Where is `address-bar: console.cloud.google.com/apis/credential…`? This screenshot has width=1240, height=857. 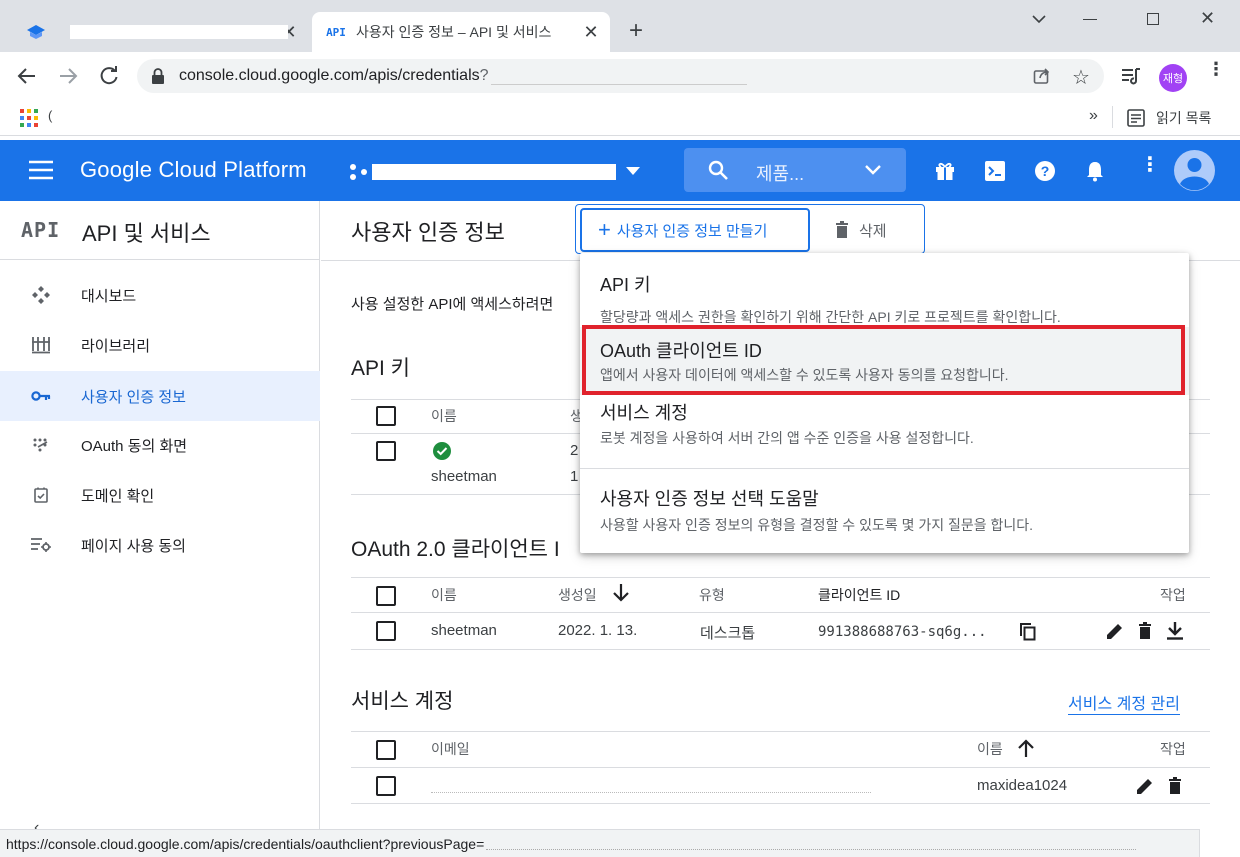 address-bar: console.cloud.google.com/apis/credential… is located at coordinates (620, 76).